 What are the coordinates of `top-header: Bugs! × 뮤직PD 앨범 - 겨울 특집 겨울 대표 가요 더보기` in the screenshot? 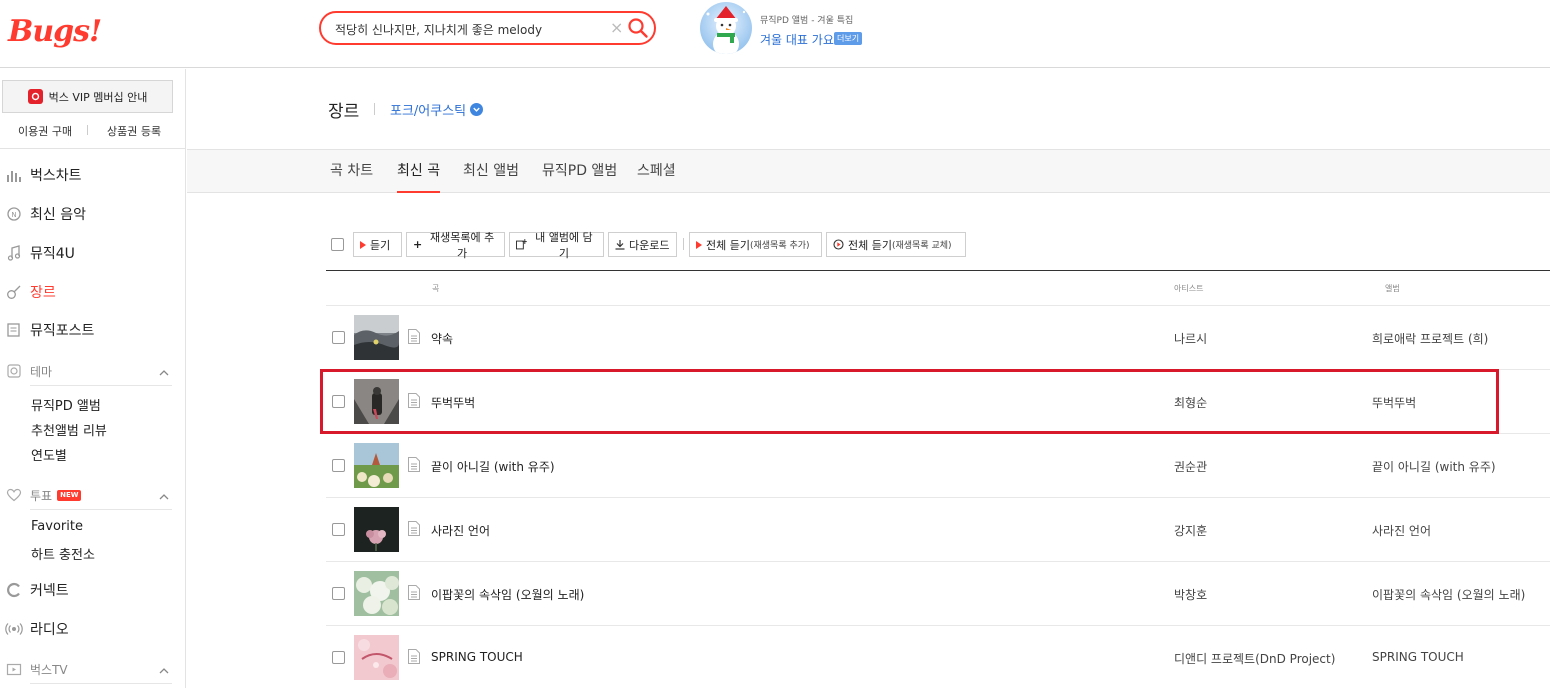 It's located at (775, 34).